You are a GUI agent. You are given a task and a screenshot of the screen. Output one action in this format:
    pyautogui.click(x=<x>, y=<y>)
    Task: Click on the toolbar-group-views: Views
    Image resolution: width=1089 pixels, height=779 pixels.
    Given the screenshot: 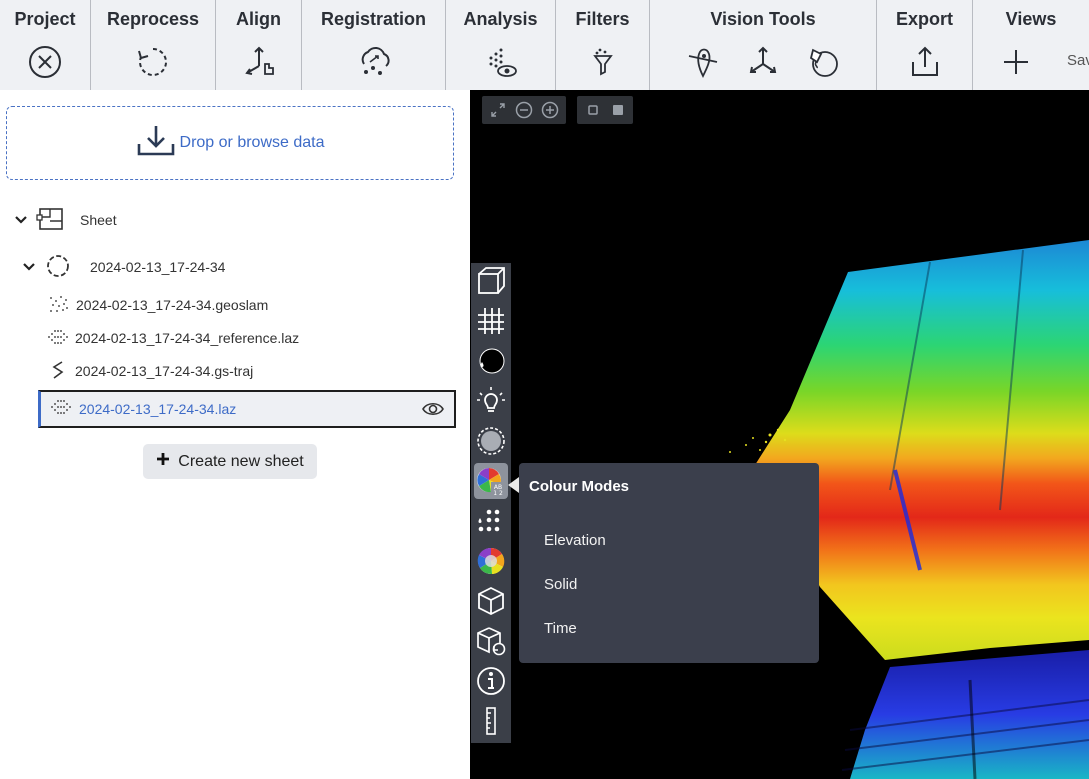 What is the action you would take?
    pyautogui.click(x=1031, y=45)
    